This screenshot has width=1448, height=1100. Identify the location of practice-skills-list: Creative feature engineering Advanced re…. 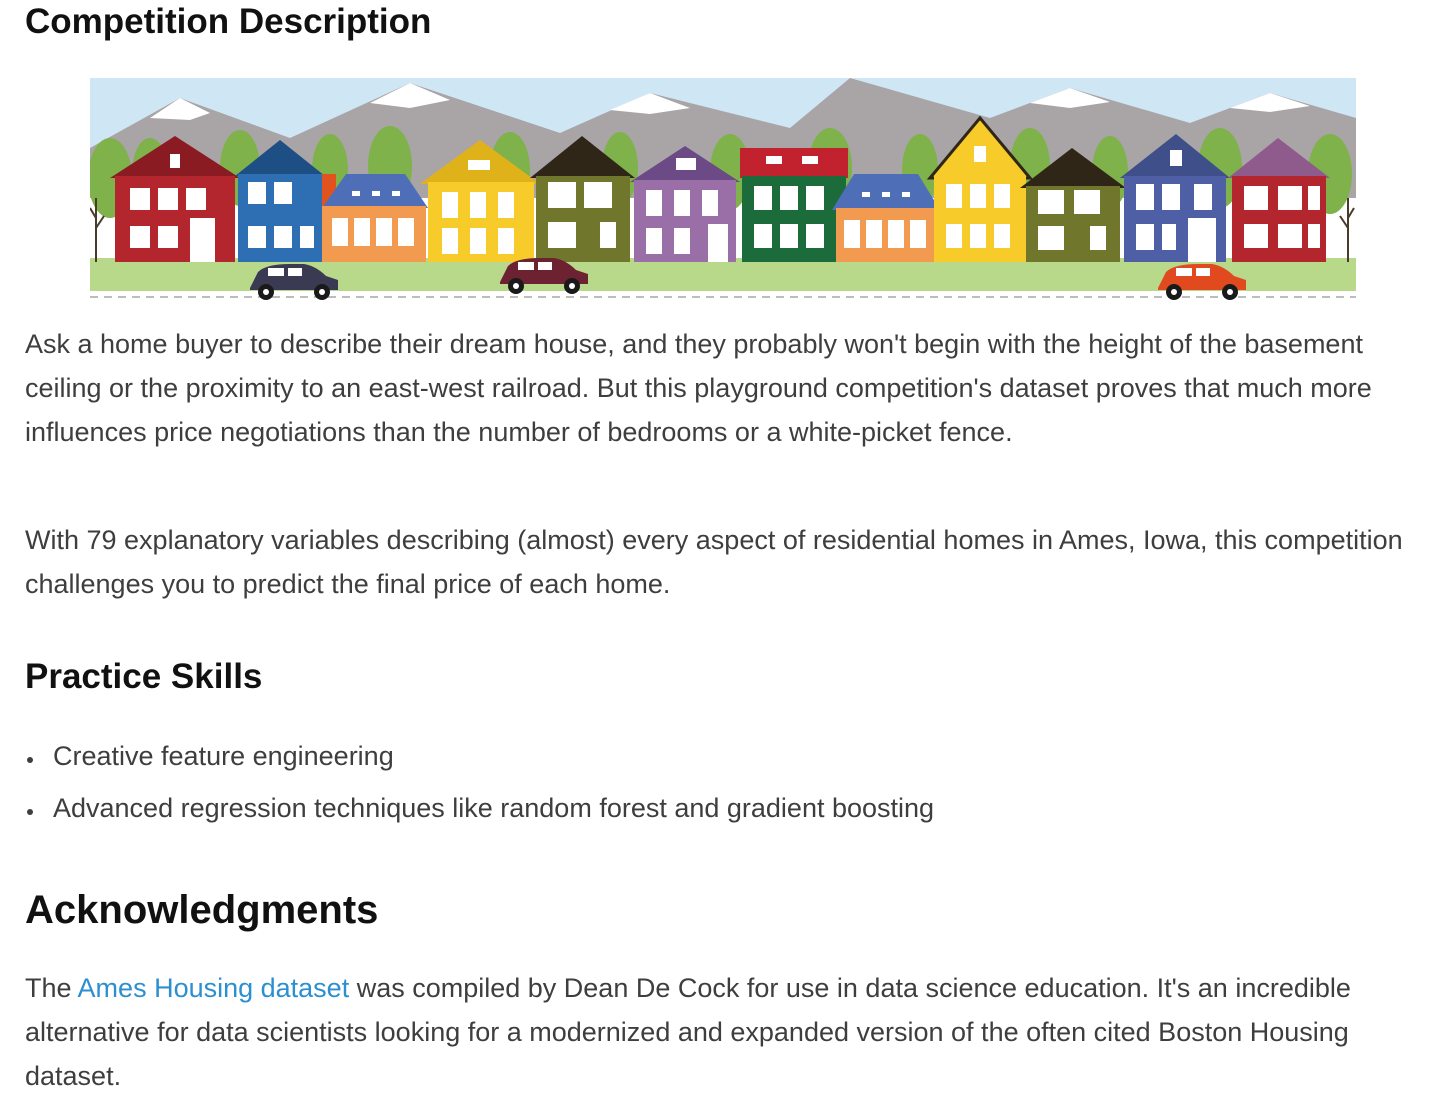
(675, 782).